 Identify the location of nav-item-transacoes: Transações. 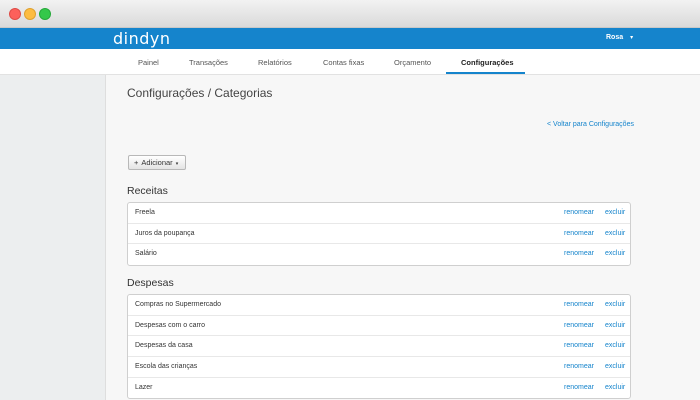
(208, 62).